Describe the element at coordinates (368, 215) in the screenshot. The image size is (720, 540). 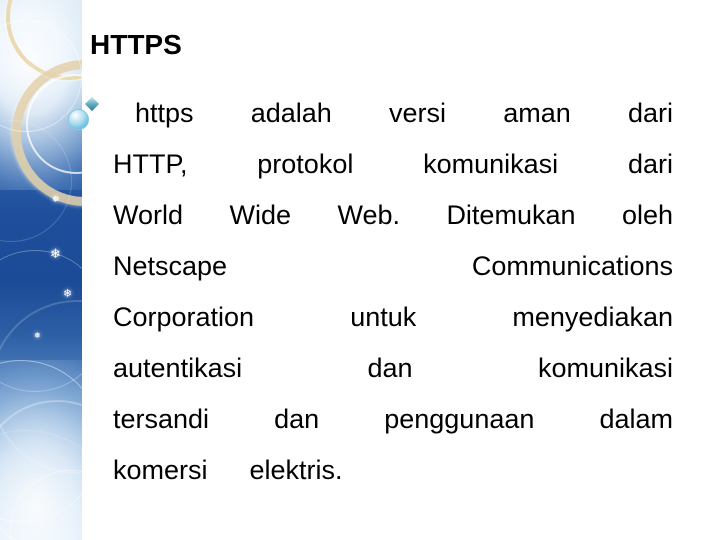
I see `word: Web.` at that location.